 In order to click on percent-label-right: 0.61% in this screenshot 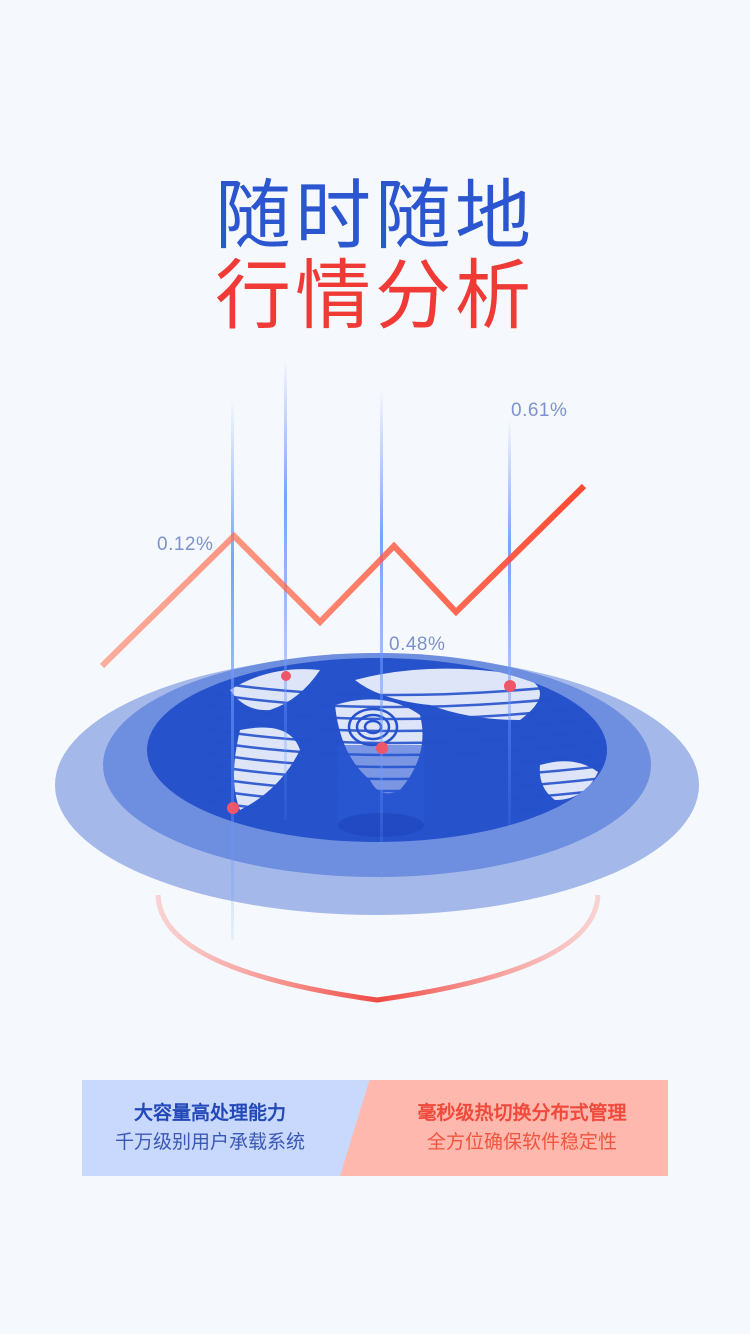, I will do `click(539, 410)`.